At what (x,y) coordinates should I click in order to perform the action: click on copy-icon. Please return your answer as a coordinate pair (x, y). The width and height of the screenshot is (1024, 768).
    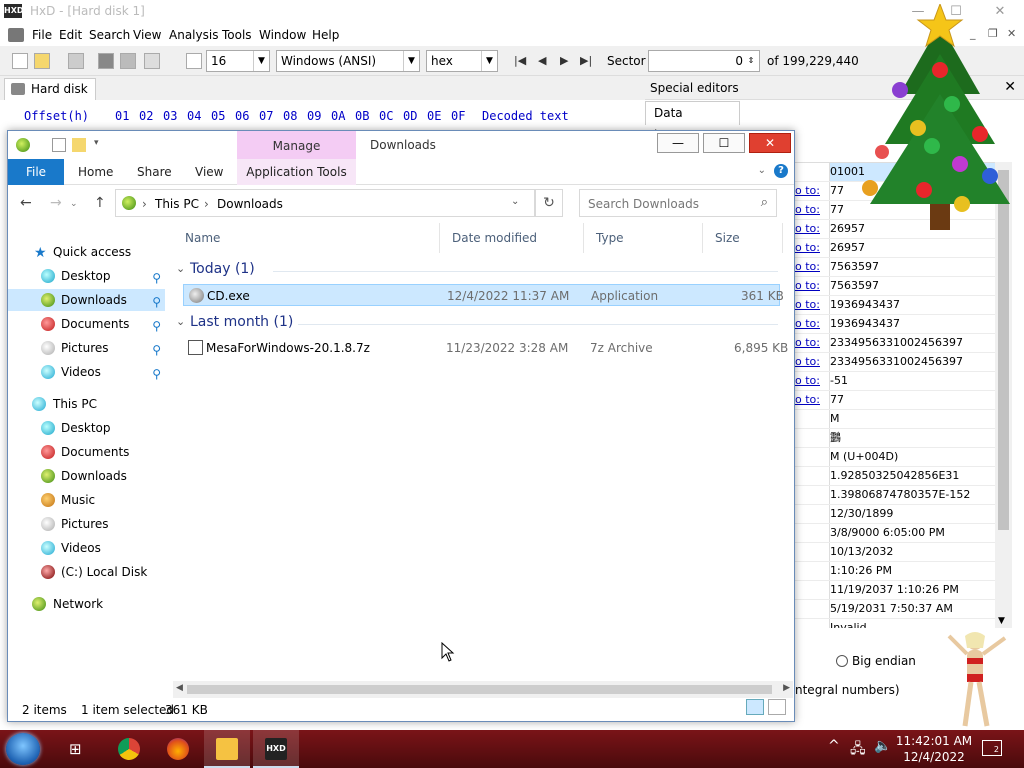
    Looking at the image, I should click on (128, 61).